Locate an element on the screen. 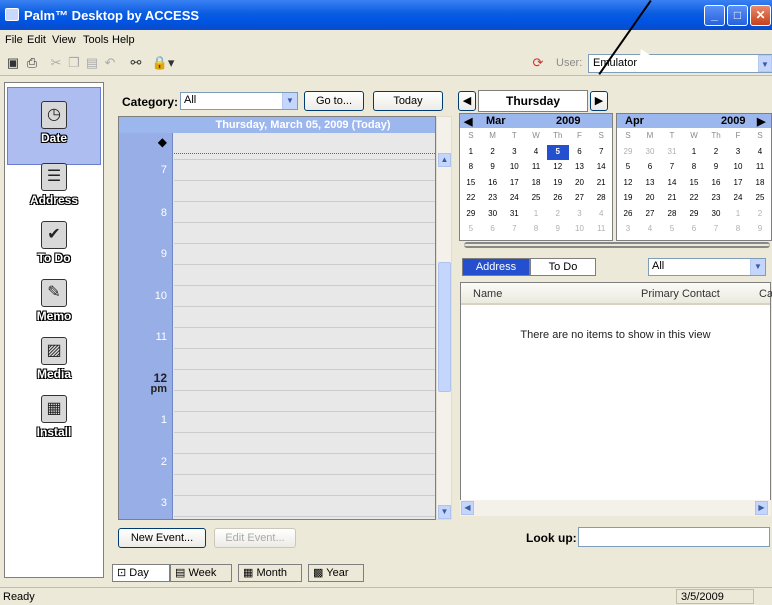 The width and height of the screenshot is (772, 605). save-icon: ▣ is located at coordinates (13, 63).